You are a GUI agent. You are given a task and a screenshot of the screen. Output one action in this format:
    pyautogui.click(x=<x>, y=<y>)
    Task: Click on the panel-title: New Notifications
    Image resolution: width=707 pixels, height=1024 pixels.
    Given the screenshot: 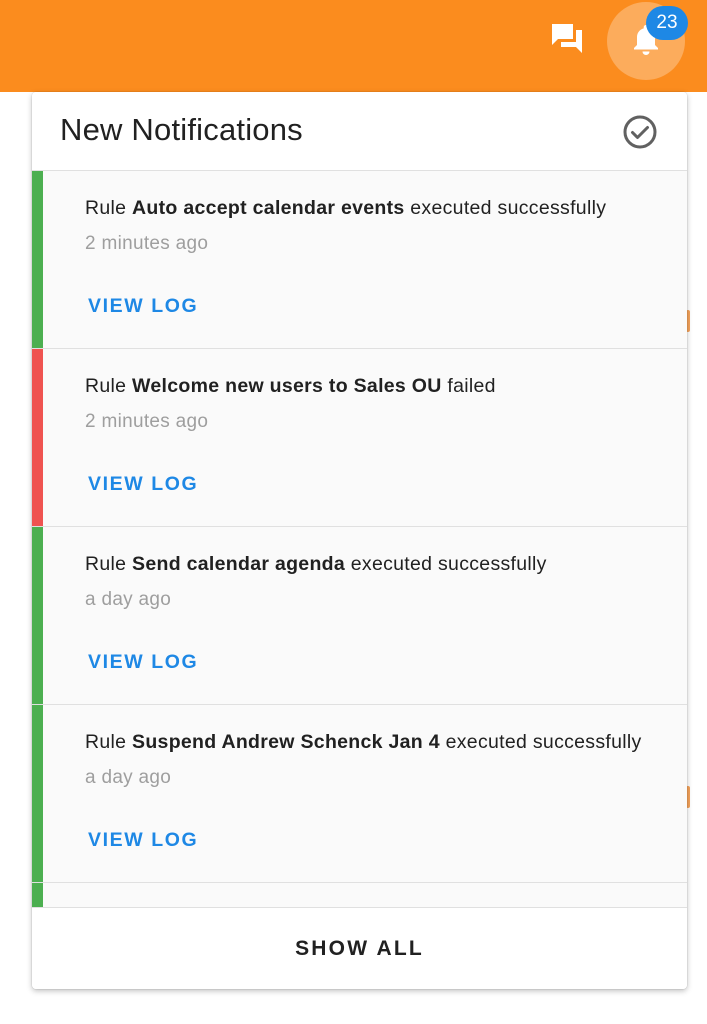 What is the action you would take?
    pyautogui.click(x=181, y=129)
    